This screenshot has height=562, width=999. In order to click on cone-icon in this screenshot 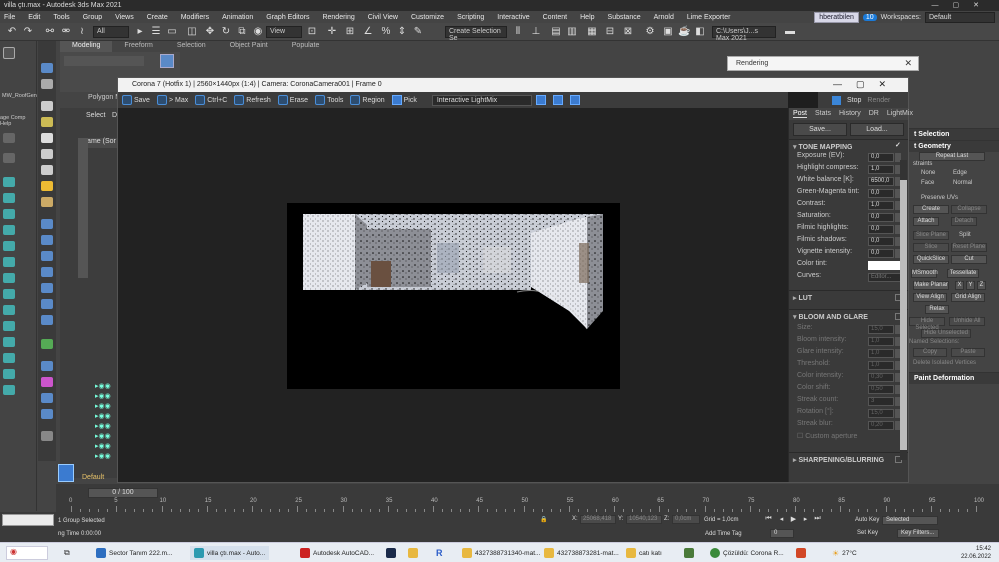, I will do `click(47, 170)`.